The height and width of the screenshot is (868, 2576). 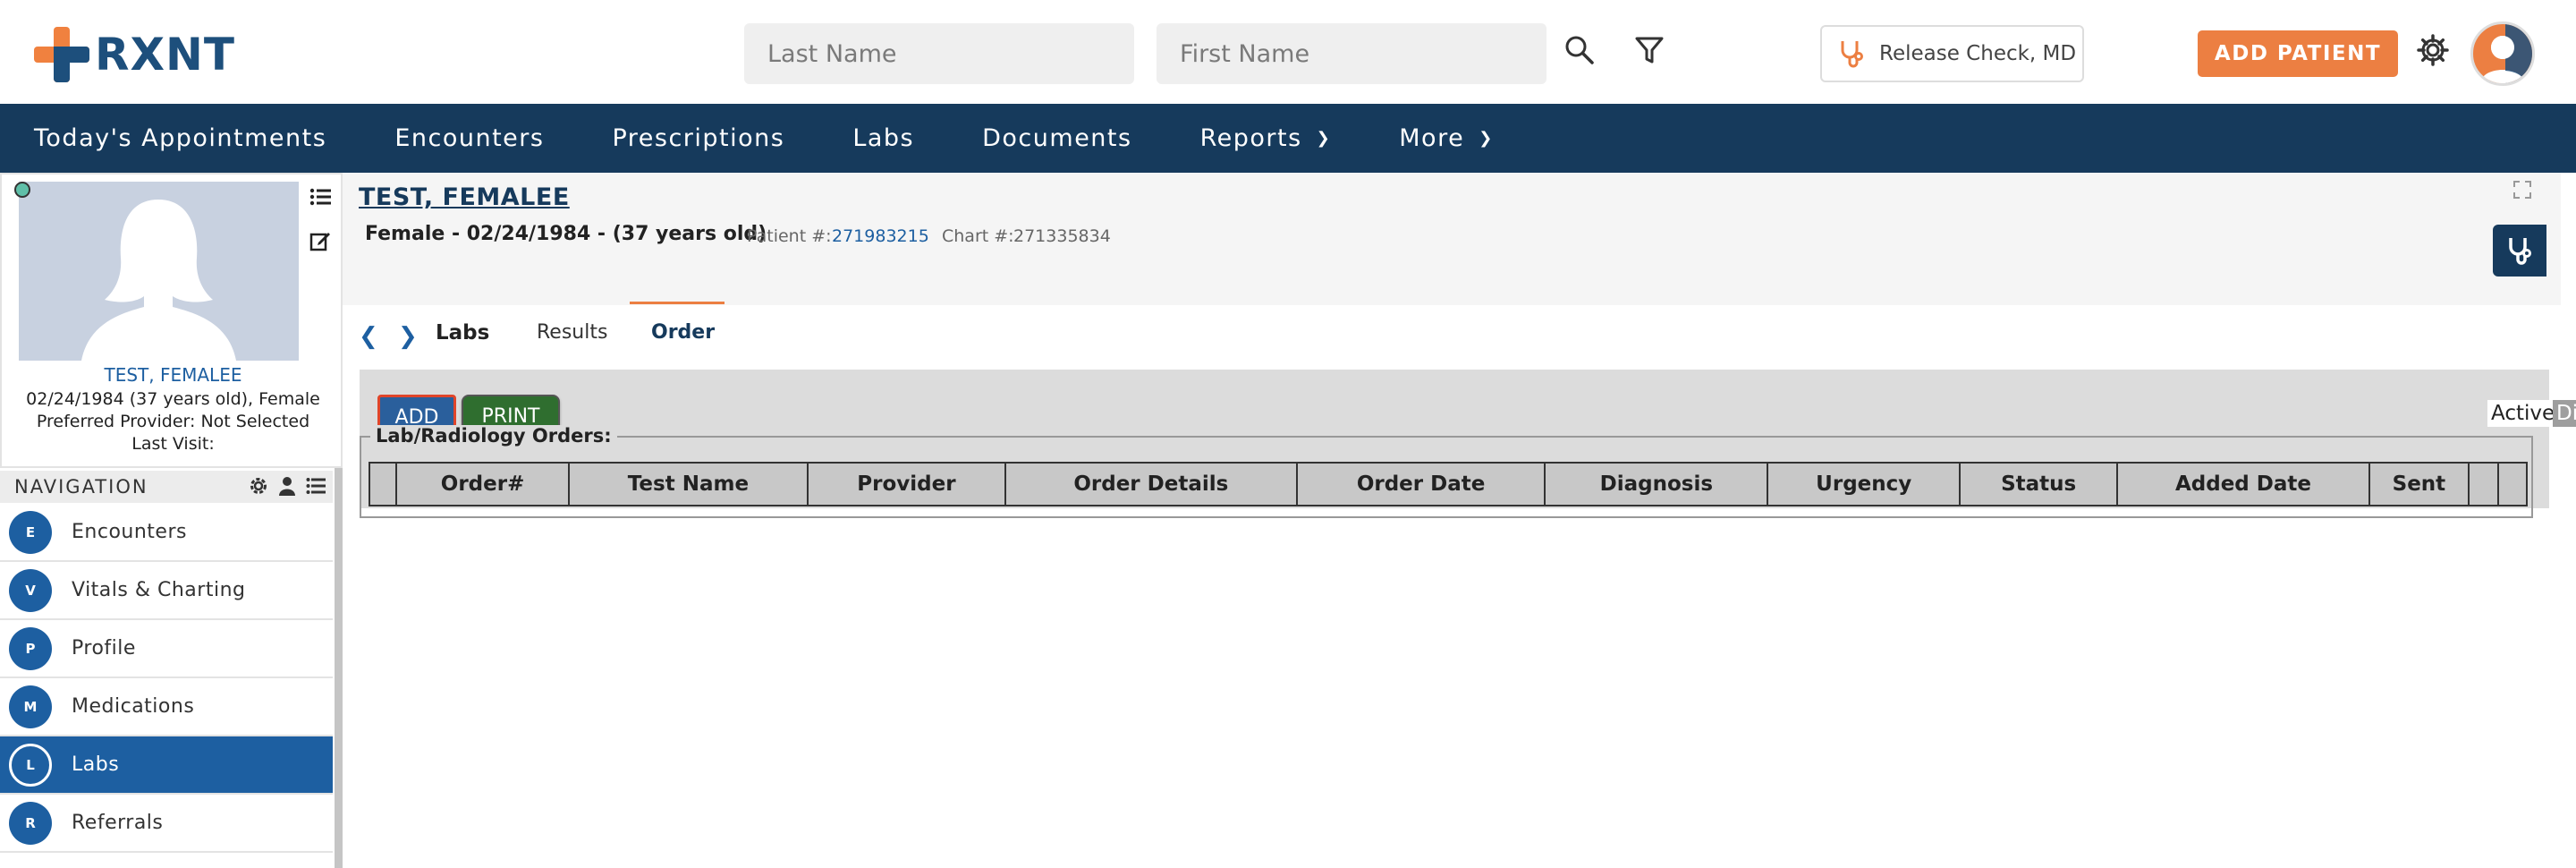 What do you see at coordinates (173, 375) in the screenshot?
I see `patient-card-name: TEST, FEMALEE` at bounding box center [173, 375].